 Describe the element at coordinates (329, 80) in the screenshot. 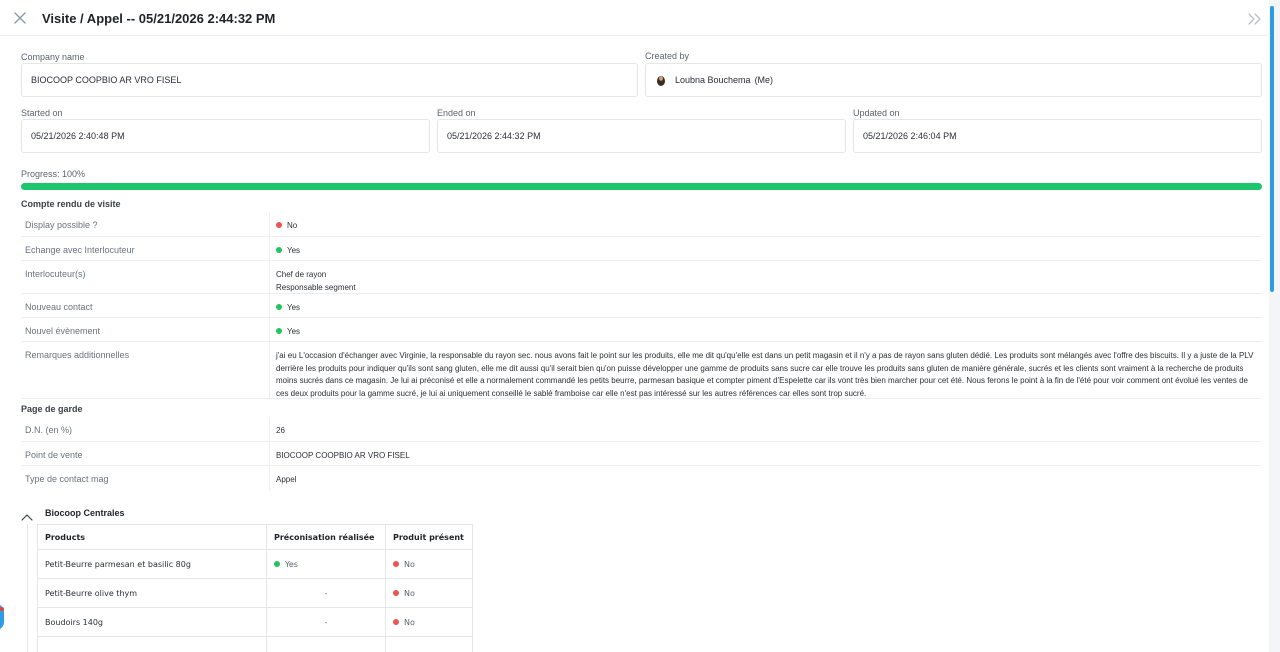

I see `company-name-field: BIOCOOP COOPBIO AR VRO FISEL` at that location.